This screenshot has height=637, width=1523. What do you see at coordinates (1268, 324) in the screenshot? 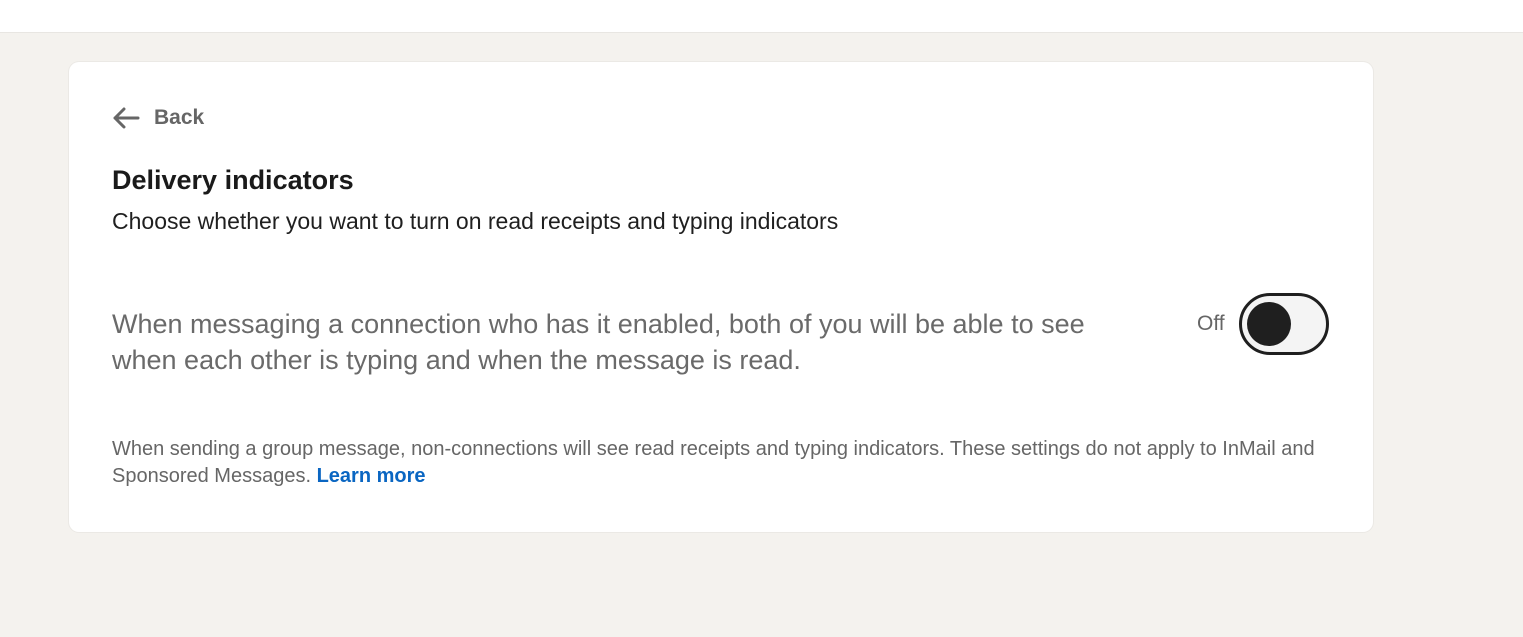
I see `toggle-knob` at bounding box center [1268, 324].